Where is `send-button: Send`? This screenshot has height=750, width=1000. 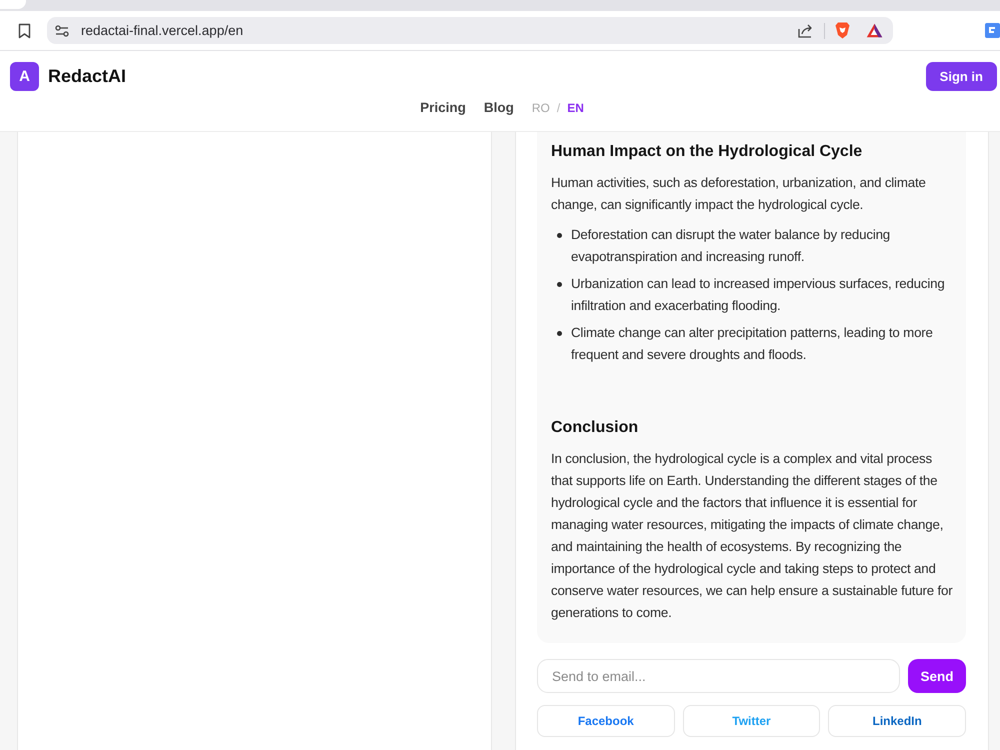 send-button: Send is located at coordinates (937, 676).